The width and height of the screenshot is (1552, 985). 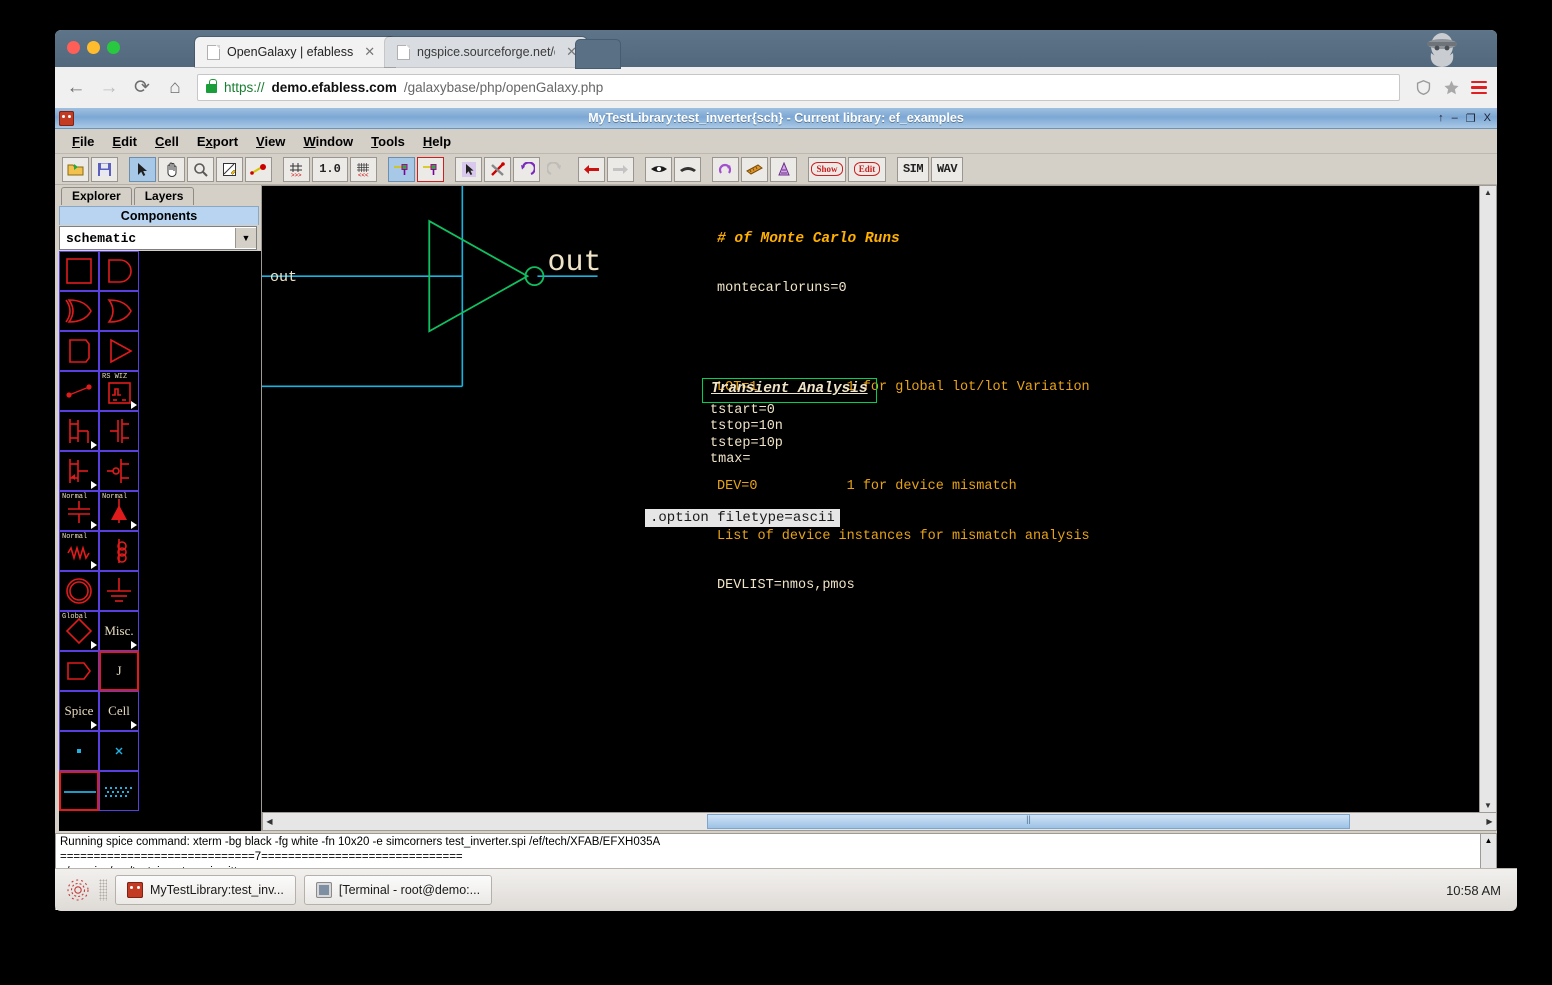 What do you see at coordinates (79, 351) in the screenshot?
I see `palette-item-flag-shape` at bounding box center [79, 351].